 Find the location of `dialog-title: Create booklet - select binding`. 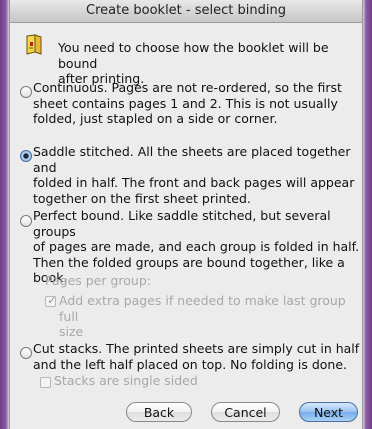

dialog-title: Create booklet - select binding is located at coordinates (186, 11).